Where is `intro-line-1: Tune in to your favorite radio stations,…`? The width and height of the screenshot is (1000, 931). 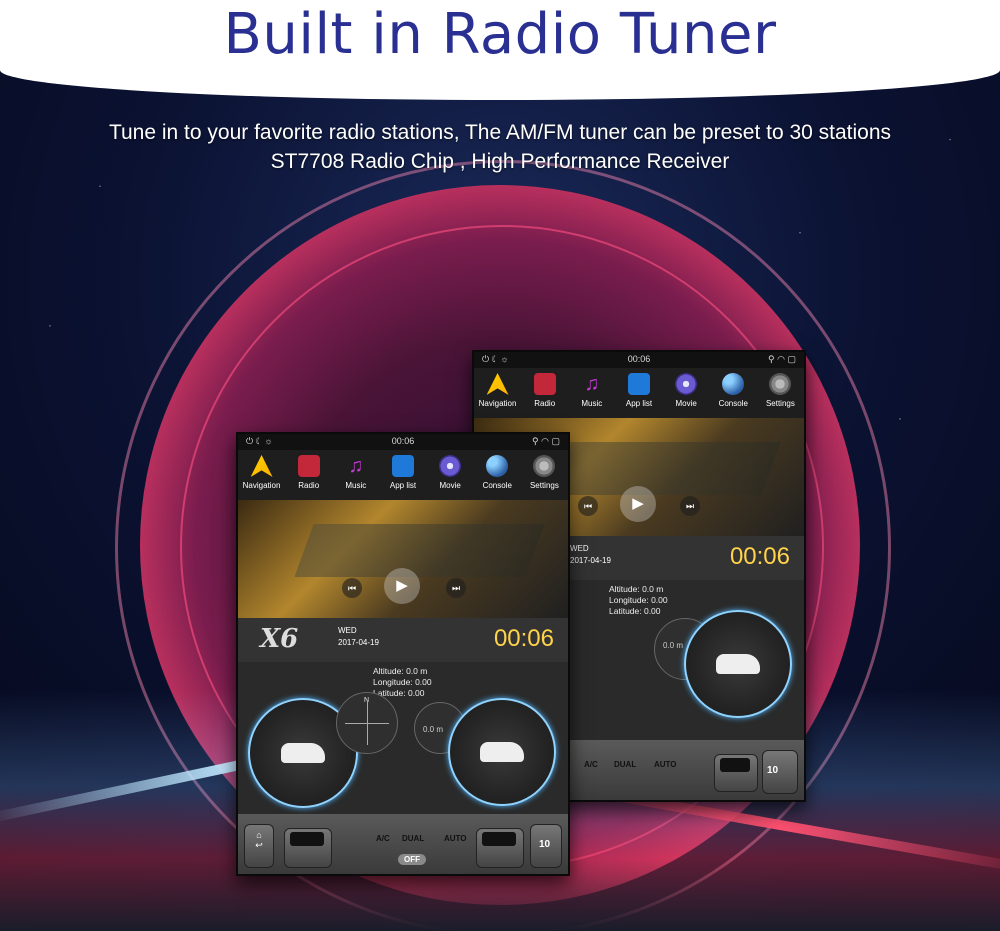
intro-line-1: Tune in to your favorite radio stations,… is located at coordinates (500, 132).